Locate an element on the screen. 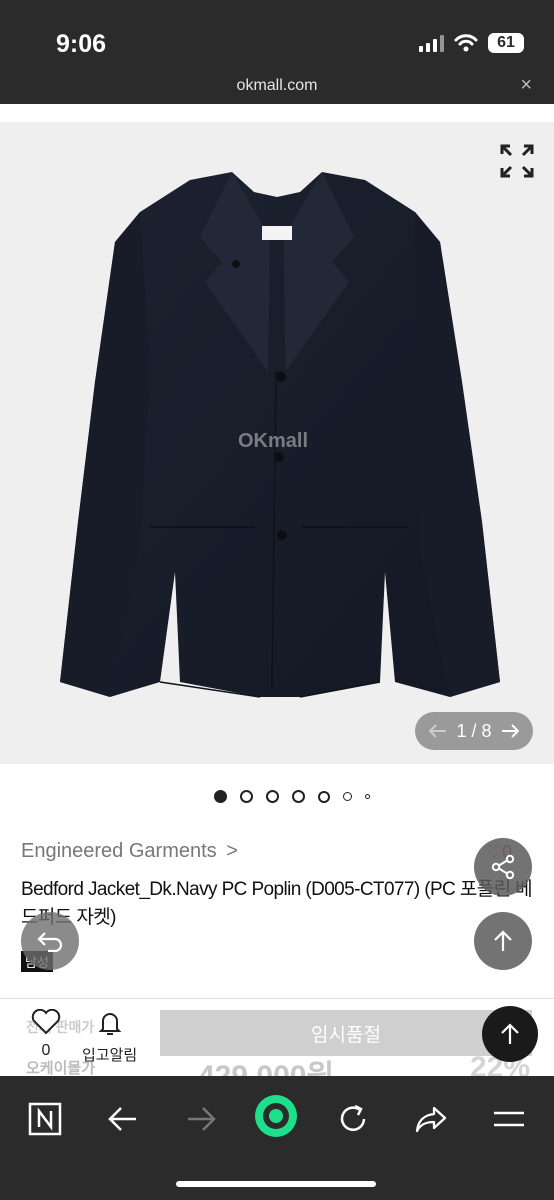 The height and width of the screenshot is (1200, 554). naver-home-button is located at coordinates (45, 1119).